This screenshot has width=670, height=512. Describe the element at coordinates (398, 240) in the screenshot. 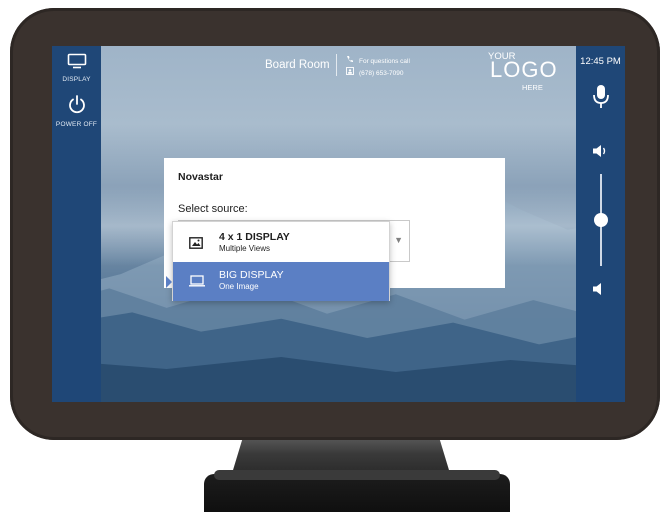

I see `dropdown-arrow-icon: ▼` at that location.